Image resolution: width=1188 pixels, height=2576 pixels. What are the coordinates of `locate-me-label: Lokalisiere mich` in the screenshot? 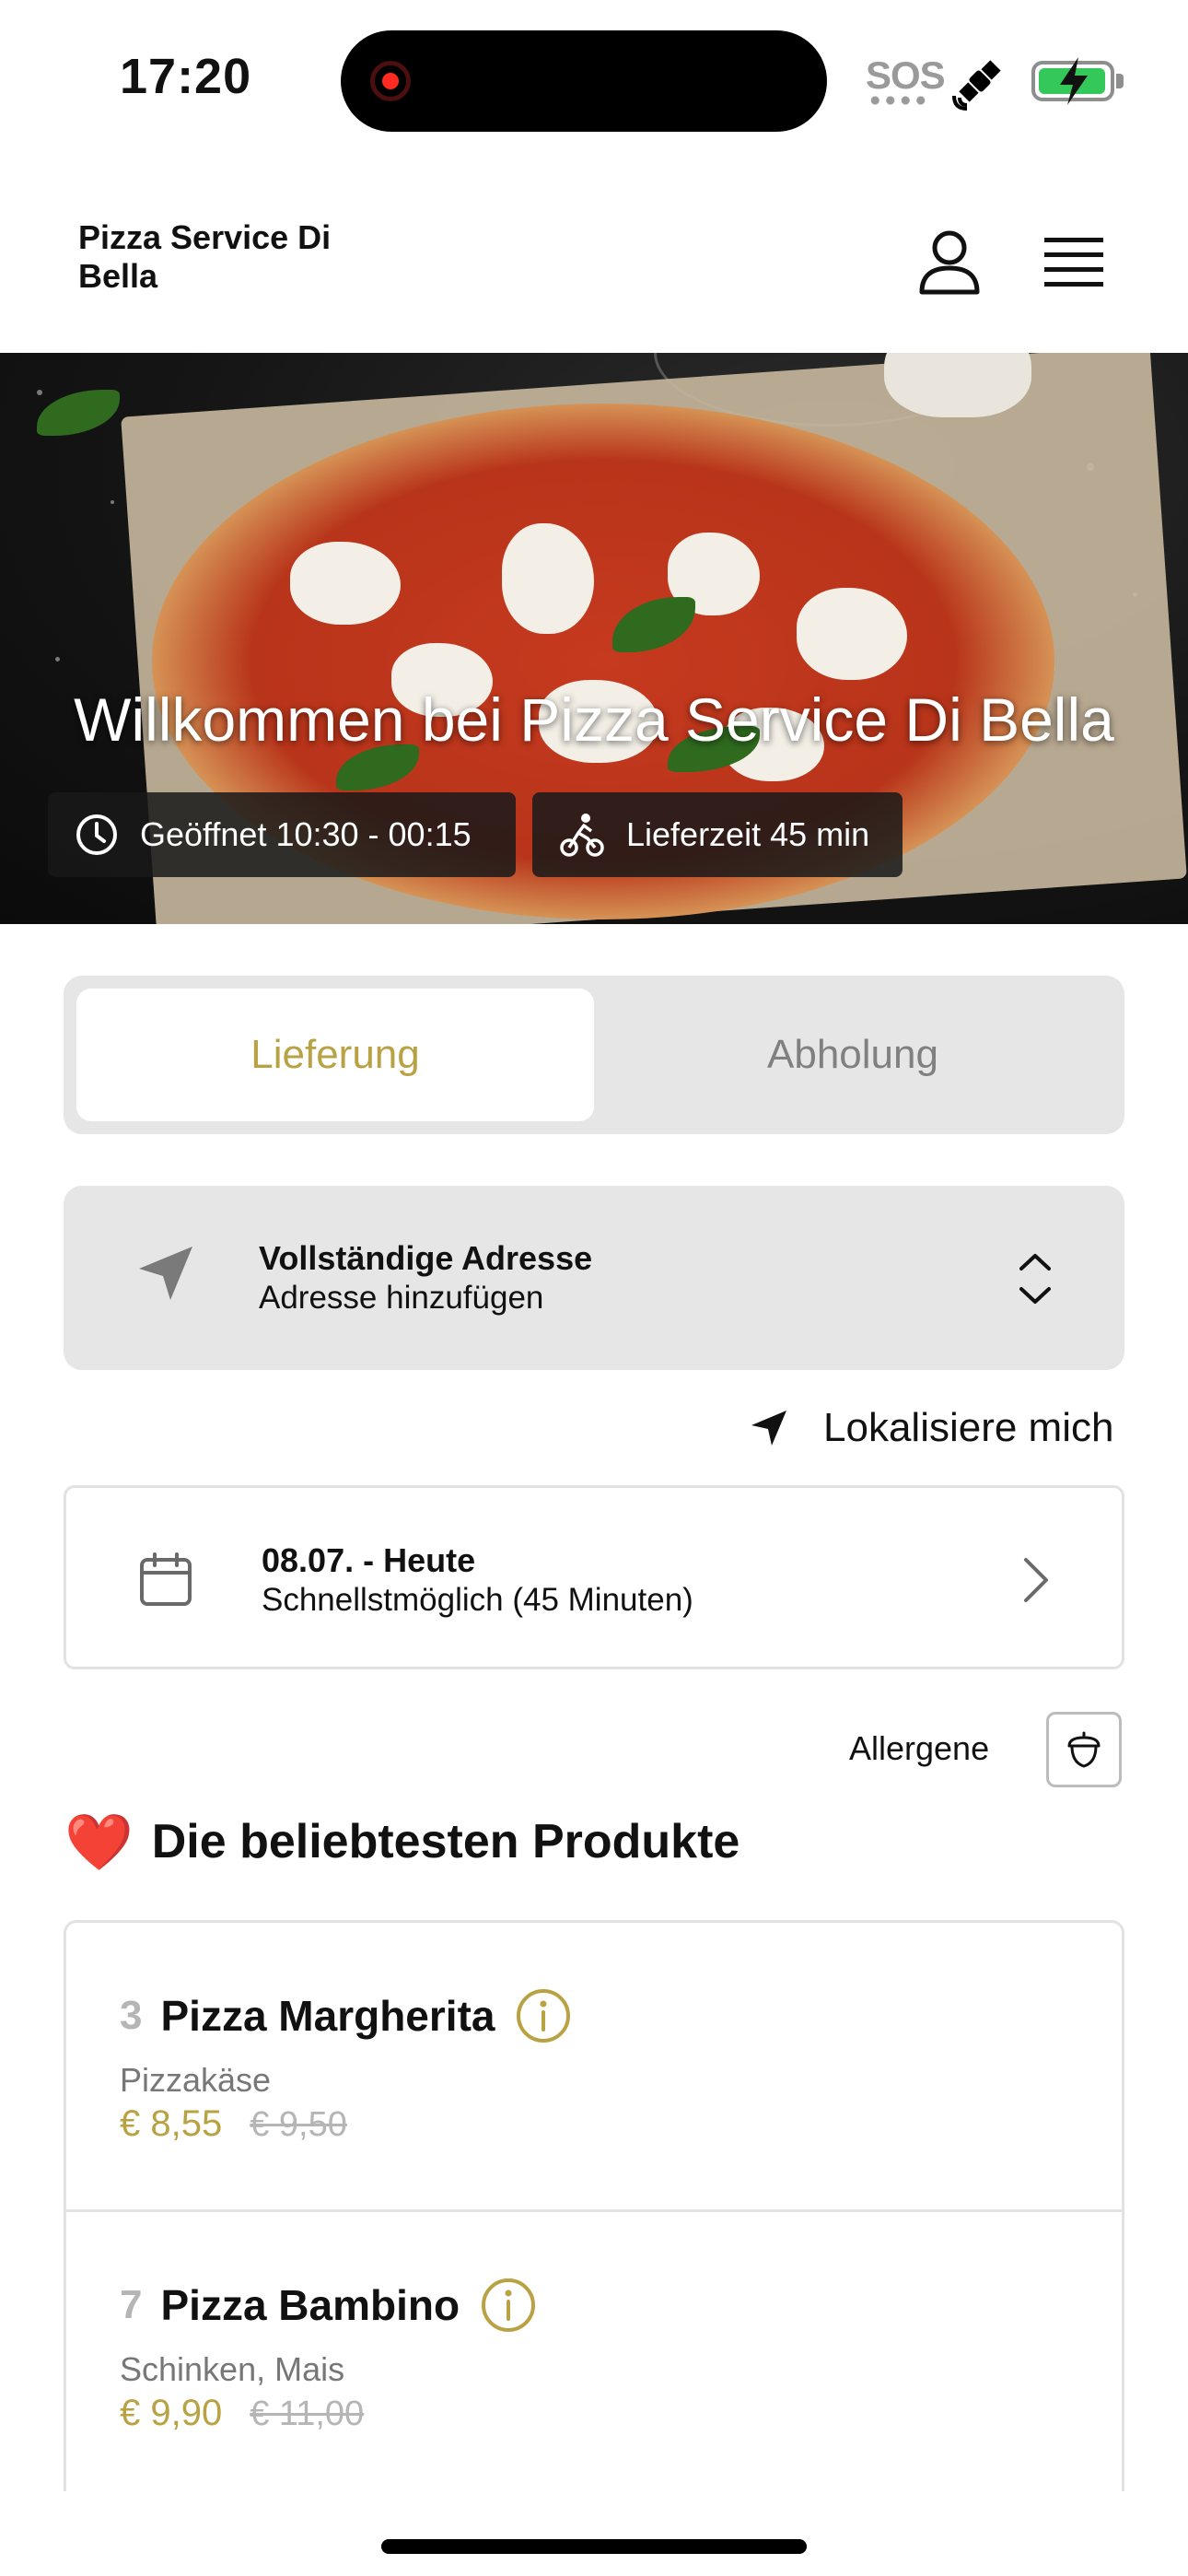 It's located at (968, 1427).